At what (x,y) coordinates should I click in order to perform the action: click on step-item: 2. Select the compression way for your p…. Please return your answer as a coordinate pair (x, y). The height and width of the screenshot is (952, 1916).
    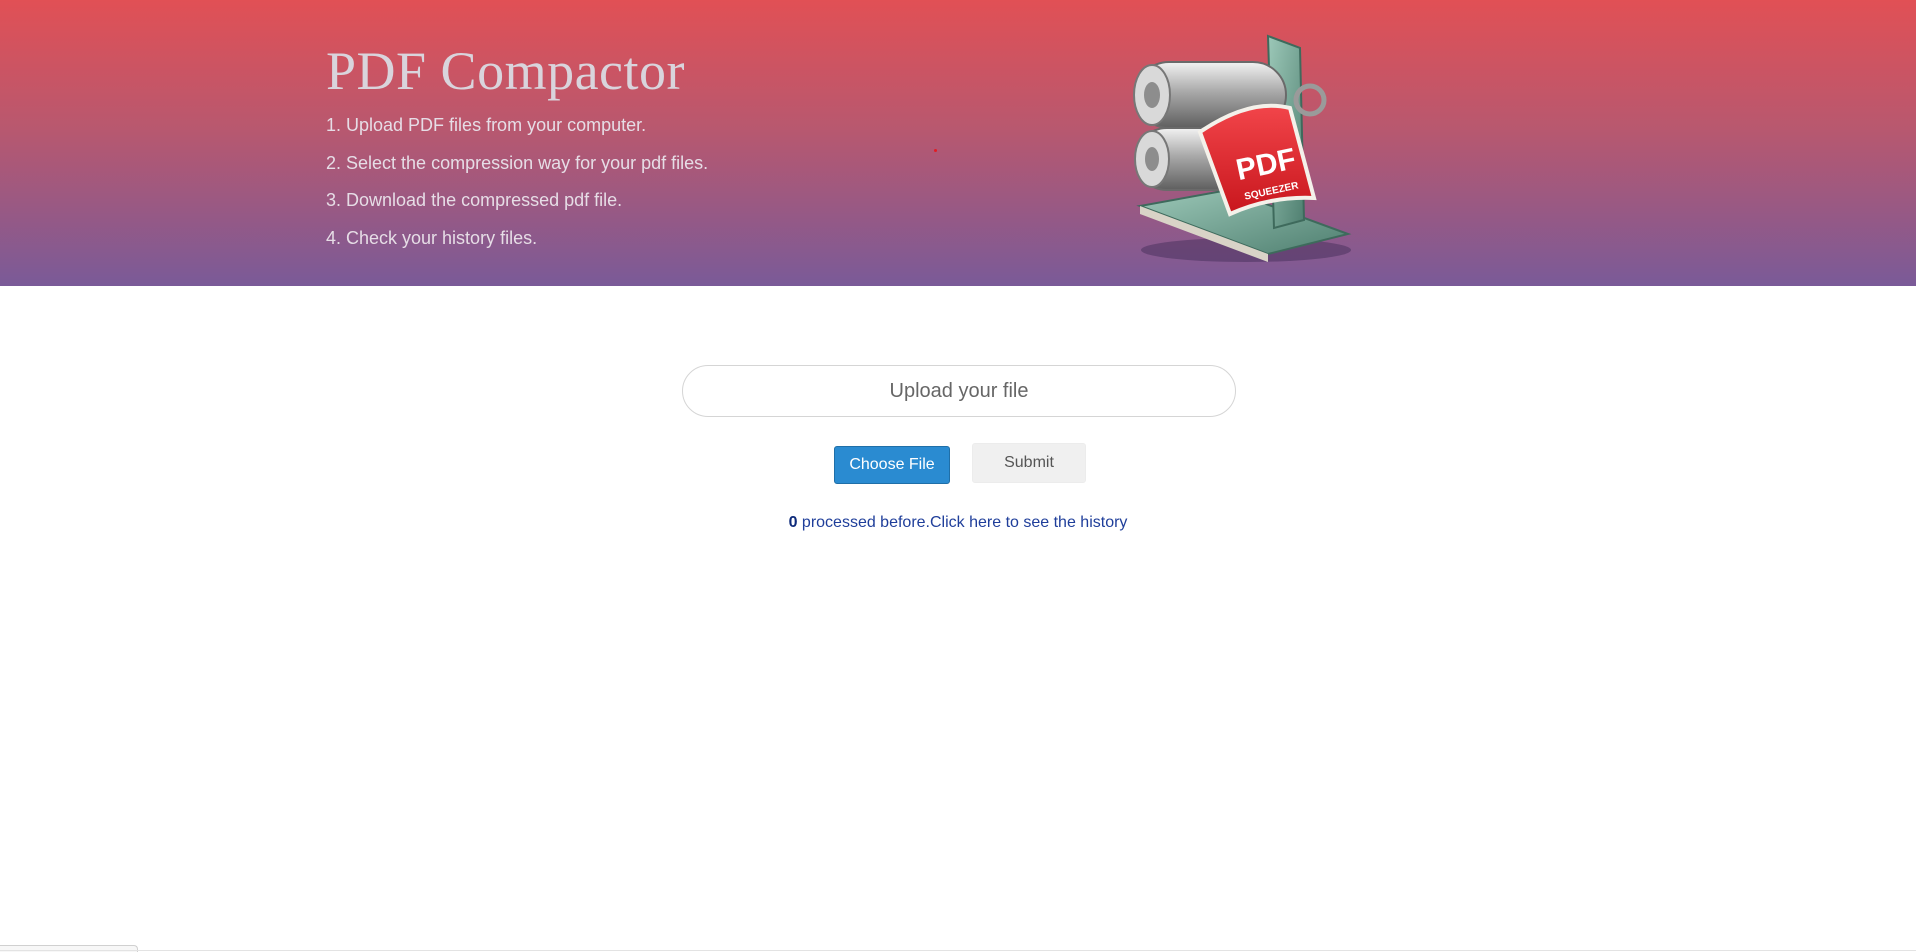
    Looking at the image, I should click on (517, 162).